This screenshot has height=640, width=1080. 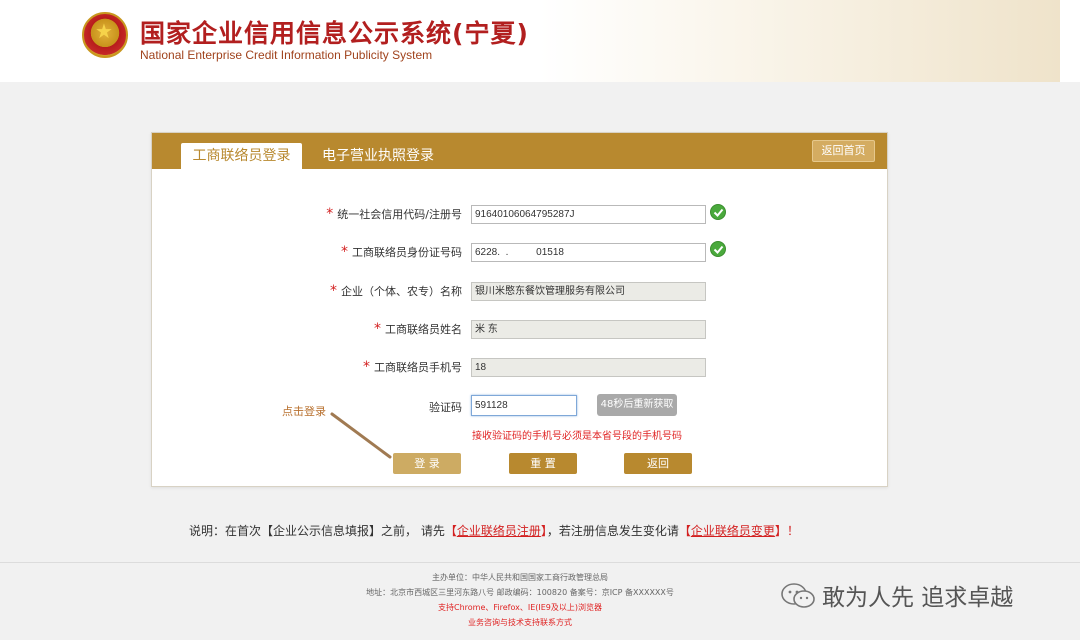 I want to click on annotation-arrow, so click(x=361, y=435).